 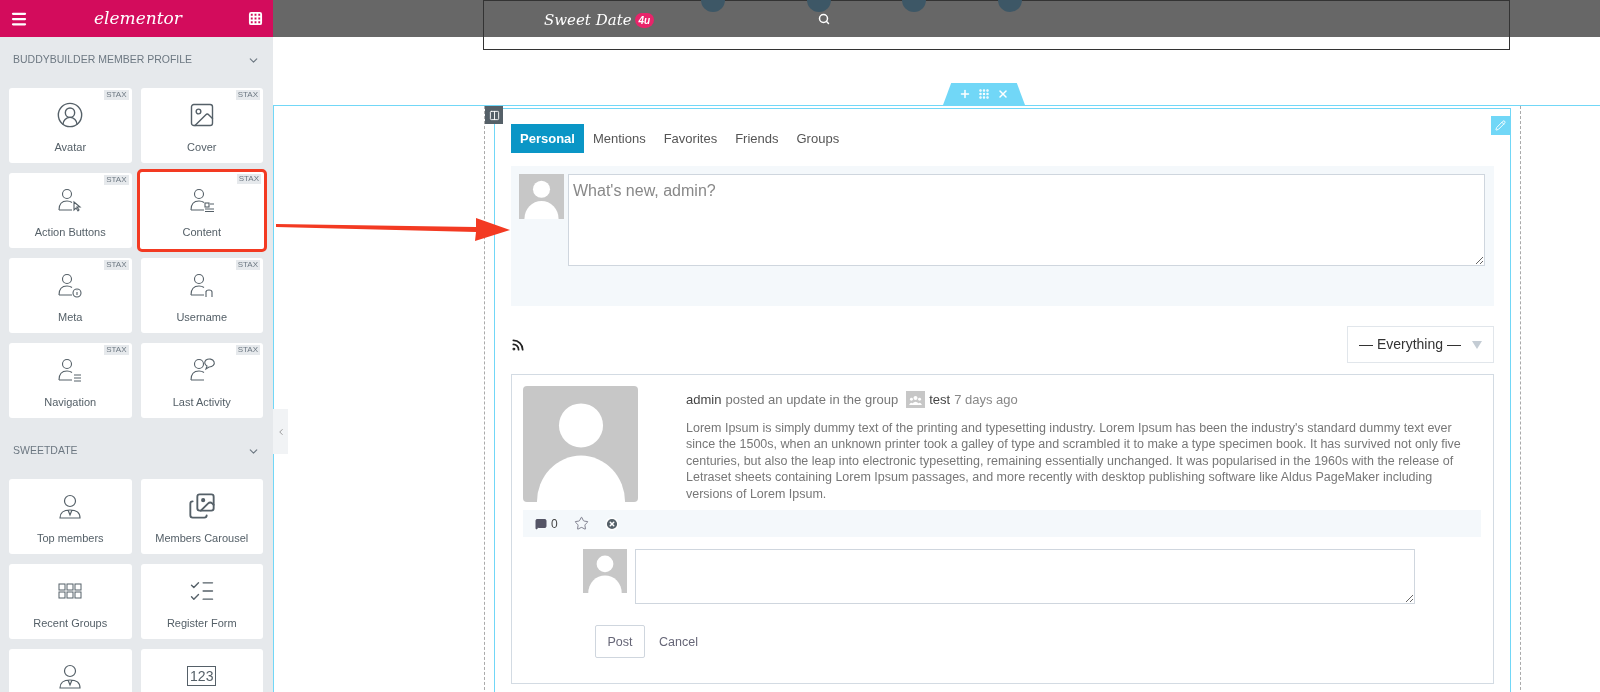 I want to click on widget-label: Last Activity, so click(x=201, y=402).